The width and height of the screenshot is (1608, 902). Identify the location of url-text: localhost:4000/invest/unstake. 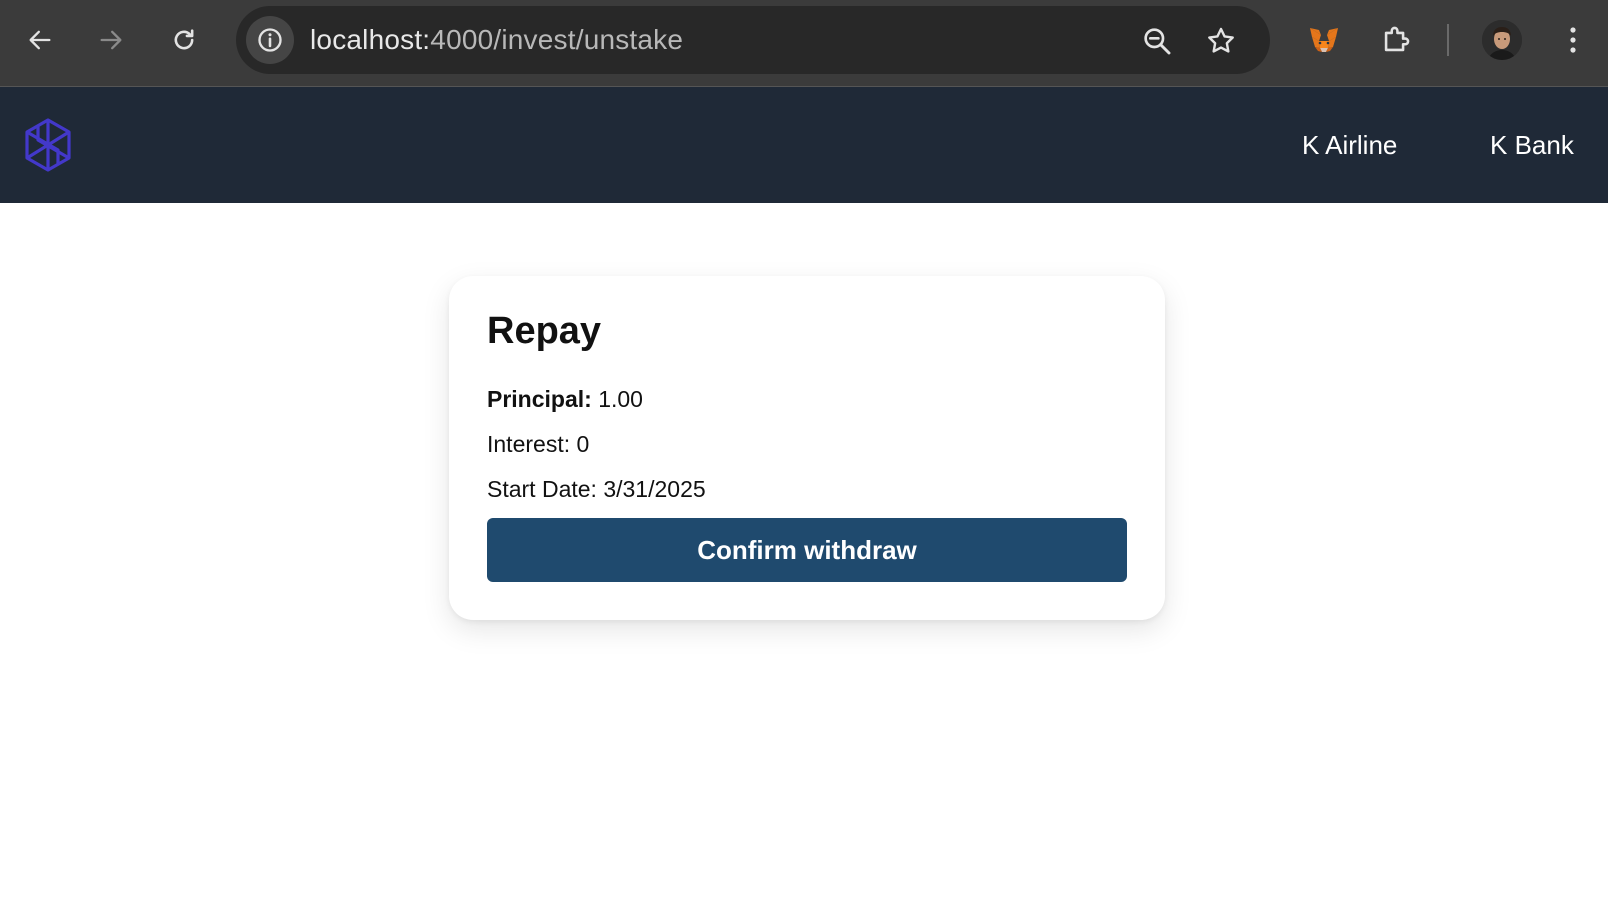
(496, 40).